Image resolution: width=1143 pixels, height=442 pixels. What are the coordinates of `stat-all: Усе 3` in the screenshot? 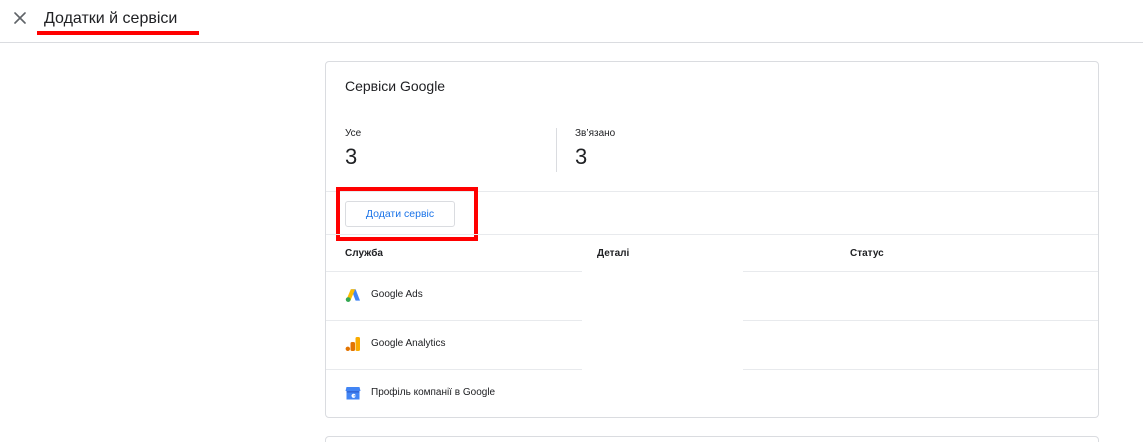 It's located at (353, 149).